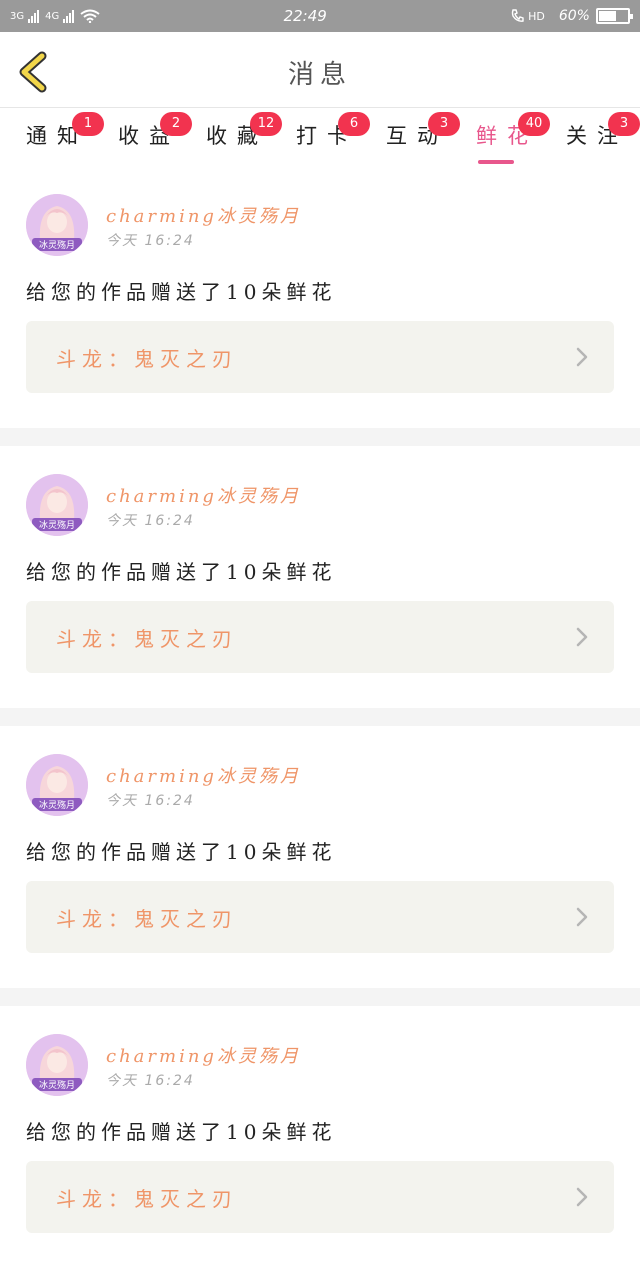 The width and height of the screenshot is (640, 1268). Describe the element at coordinates (90, 16) in the screenshot. I see `wifi-icon` at that location.